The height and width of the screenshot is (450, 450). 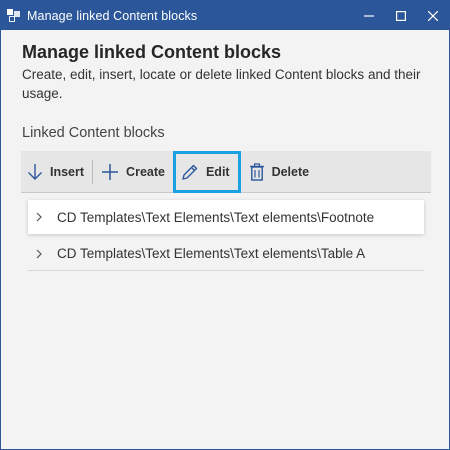 What do you see at coordinates (290, 171) in the screenshot?
I see `delete-label: Delete` at bounding box center [290, 171].